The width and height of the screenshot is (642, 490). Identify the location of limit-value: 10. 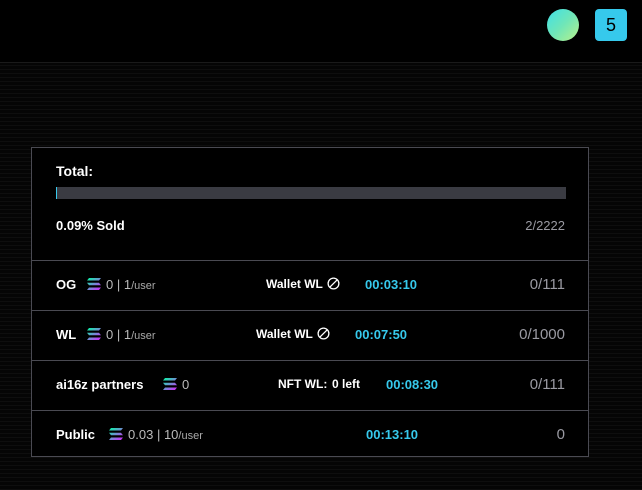
(171, 434).